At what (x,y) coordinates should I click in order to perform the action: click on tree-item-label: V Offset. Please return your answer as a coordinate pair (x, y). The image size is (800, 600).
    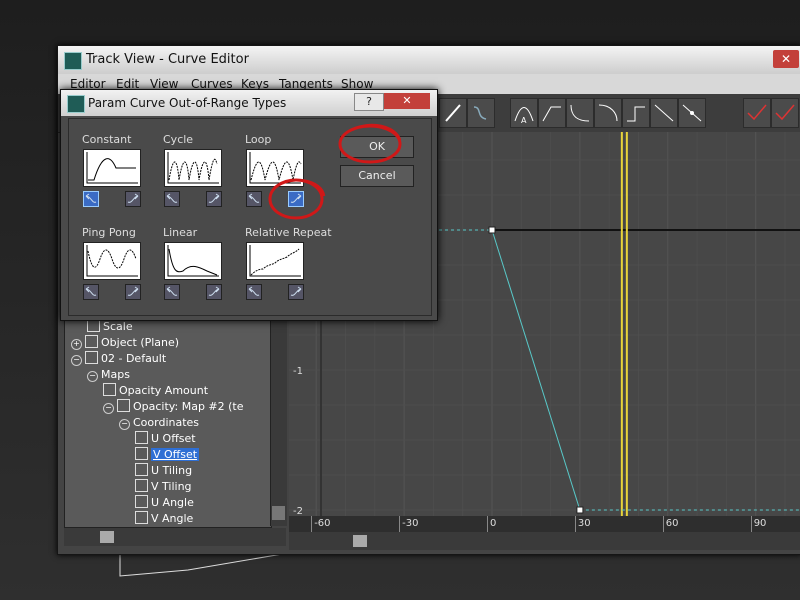
    Looking at the image, I should click on (175, 454).